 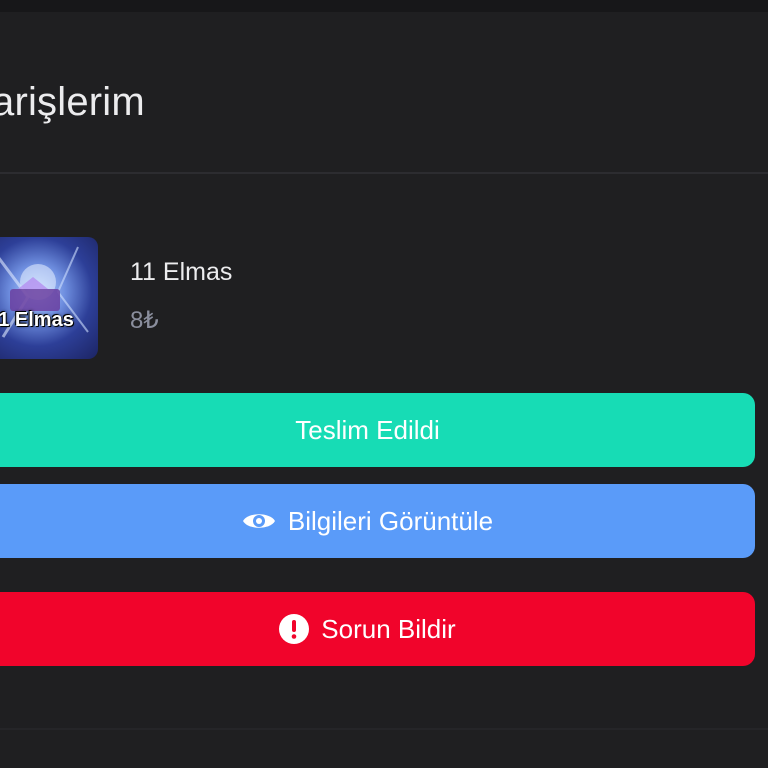 I want to click on eye-icon, so click(x=259, y=521).